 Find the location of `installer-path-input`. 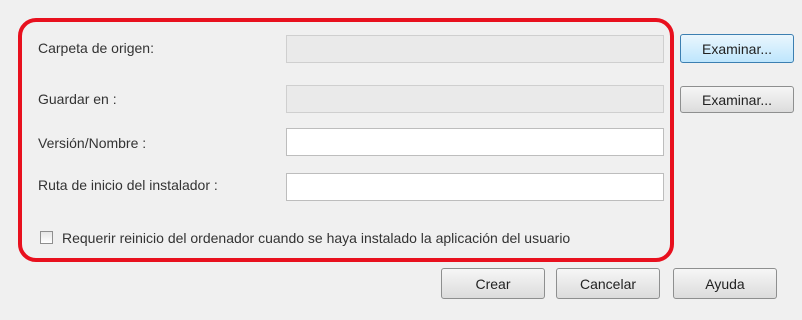

installer-path-input is located at coordinates (475, 187).